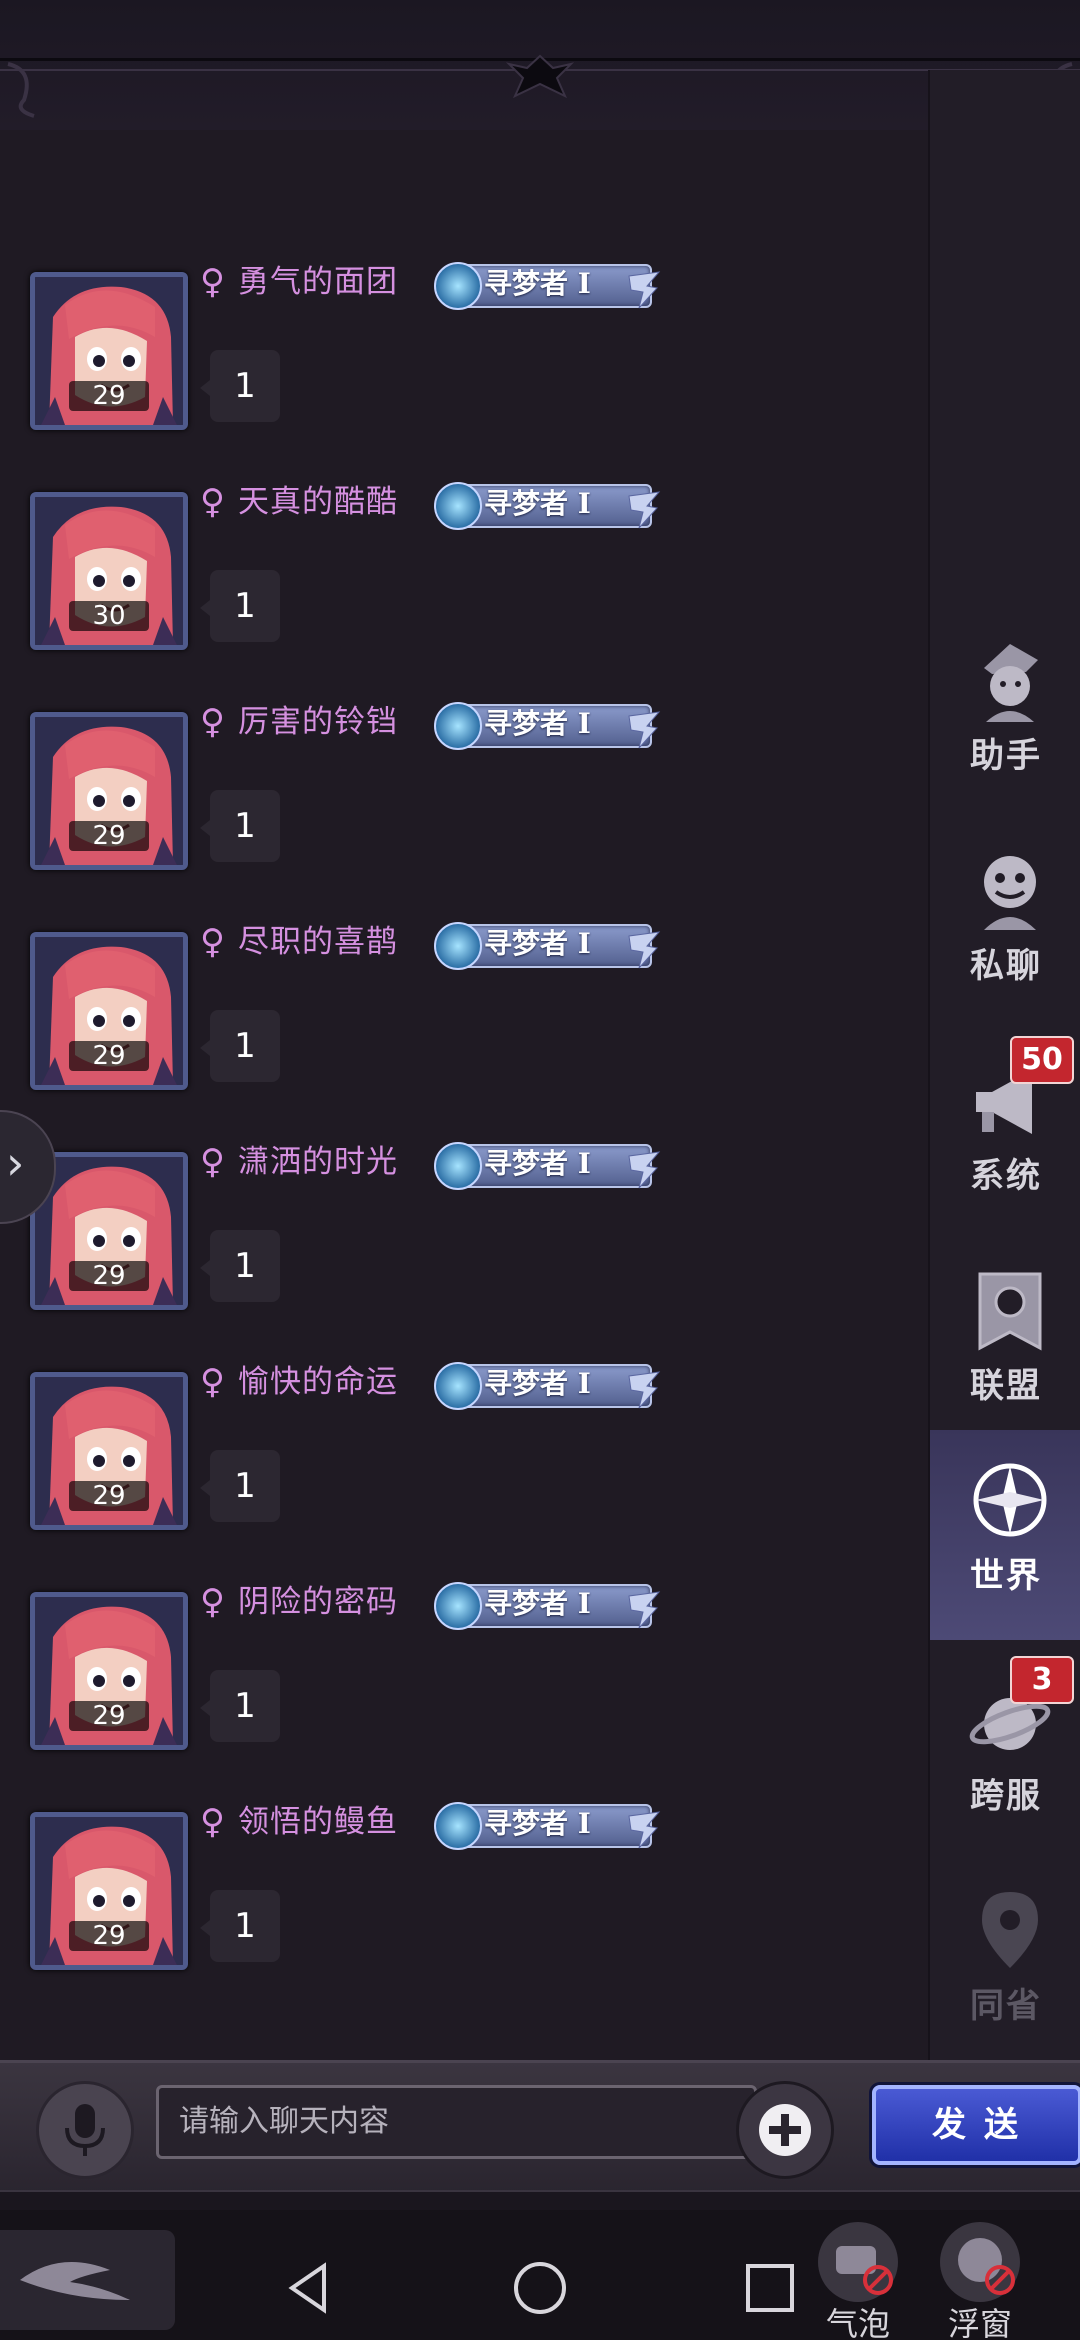 The height and width of the screenshot is (2340, 1080). What do you see at coordinates (1006, 1576) in the screenshot?
I see `channel-label: 世界` at bounding box center [1006, 1576].